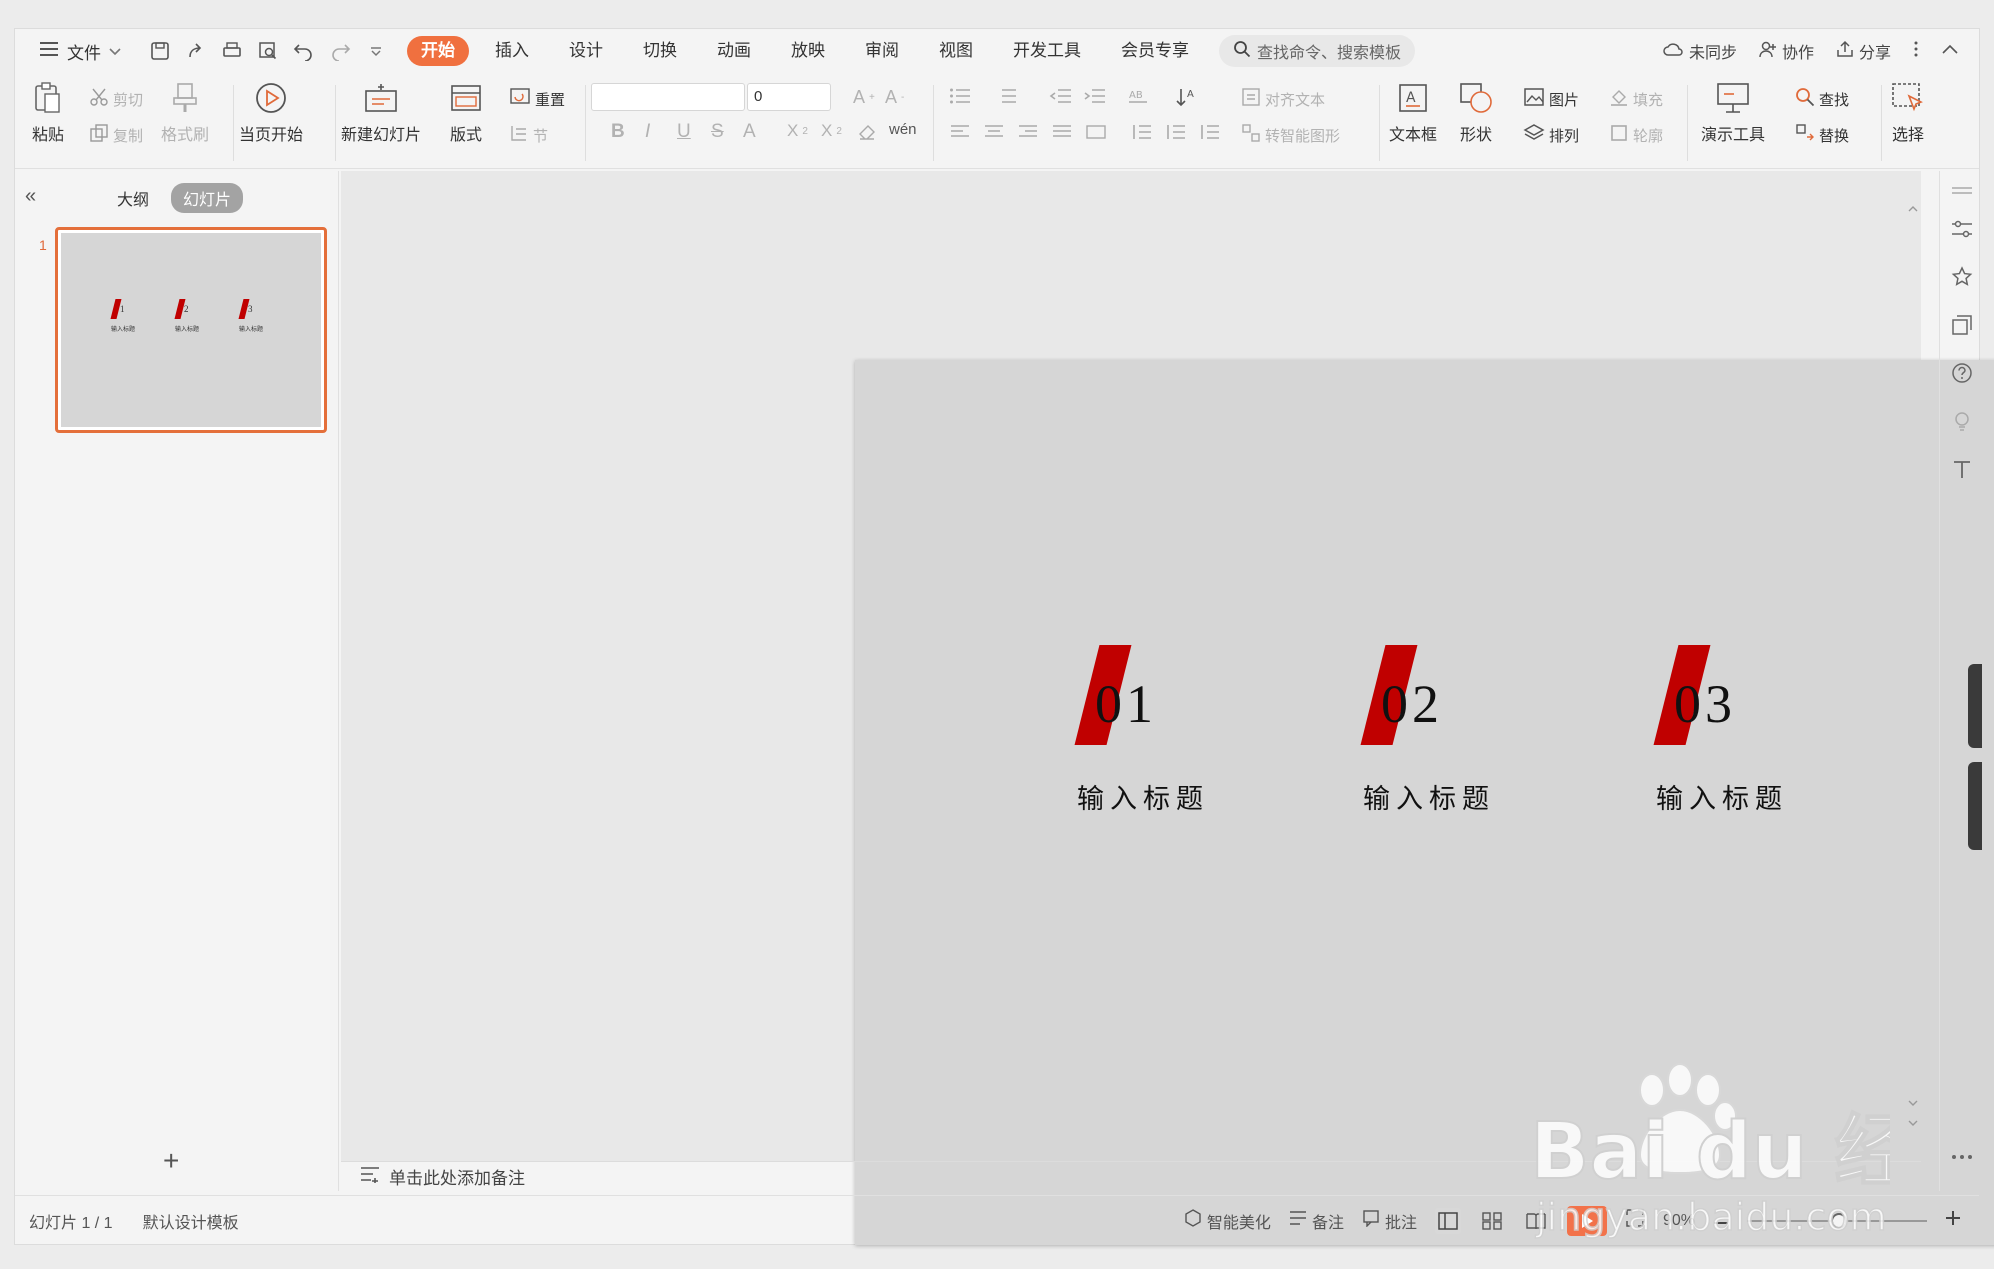 This screenshot has width=1994, height=1269. I want to click on template-name: 默认设计模板, so click(191, 1221).